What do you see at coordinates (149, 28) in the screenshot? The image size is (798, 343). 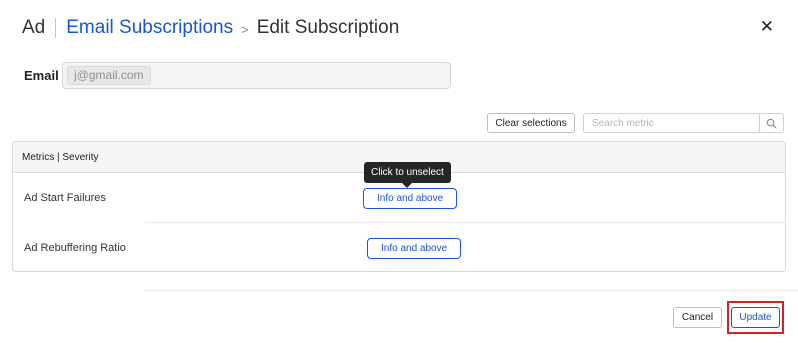 I see `breadcrumb-link-email-subscriptions: Email Subscriptions` at bounding box center [149, 28].